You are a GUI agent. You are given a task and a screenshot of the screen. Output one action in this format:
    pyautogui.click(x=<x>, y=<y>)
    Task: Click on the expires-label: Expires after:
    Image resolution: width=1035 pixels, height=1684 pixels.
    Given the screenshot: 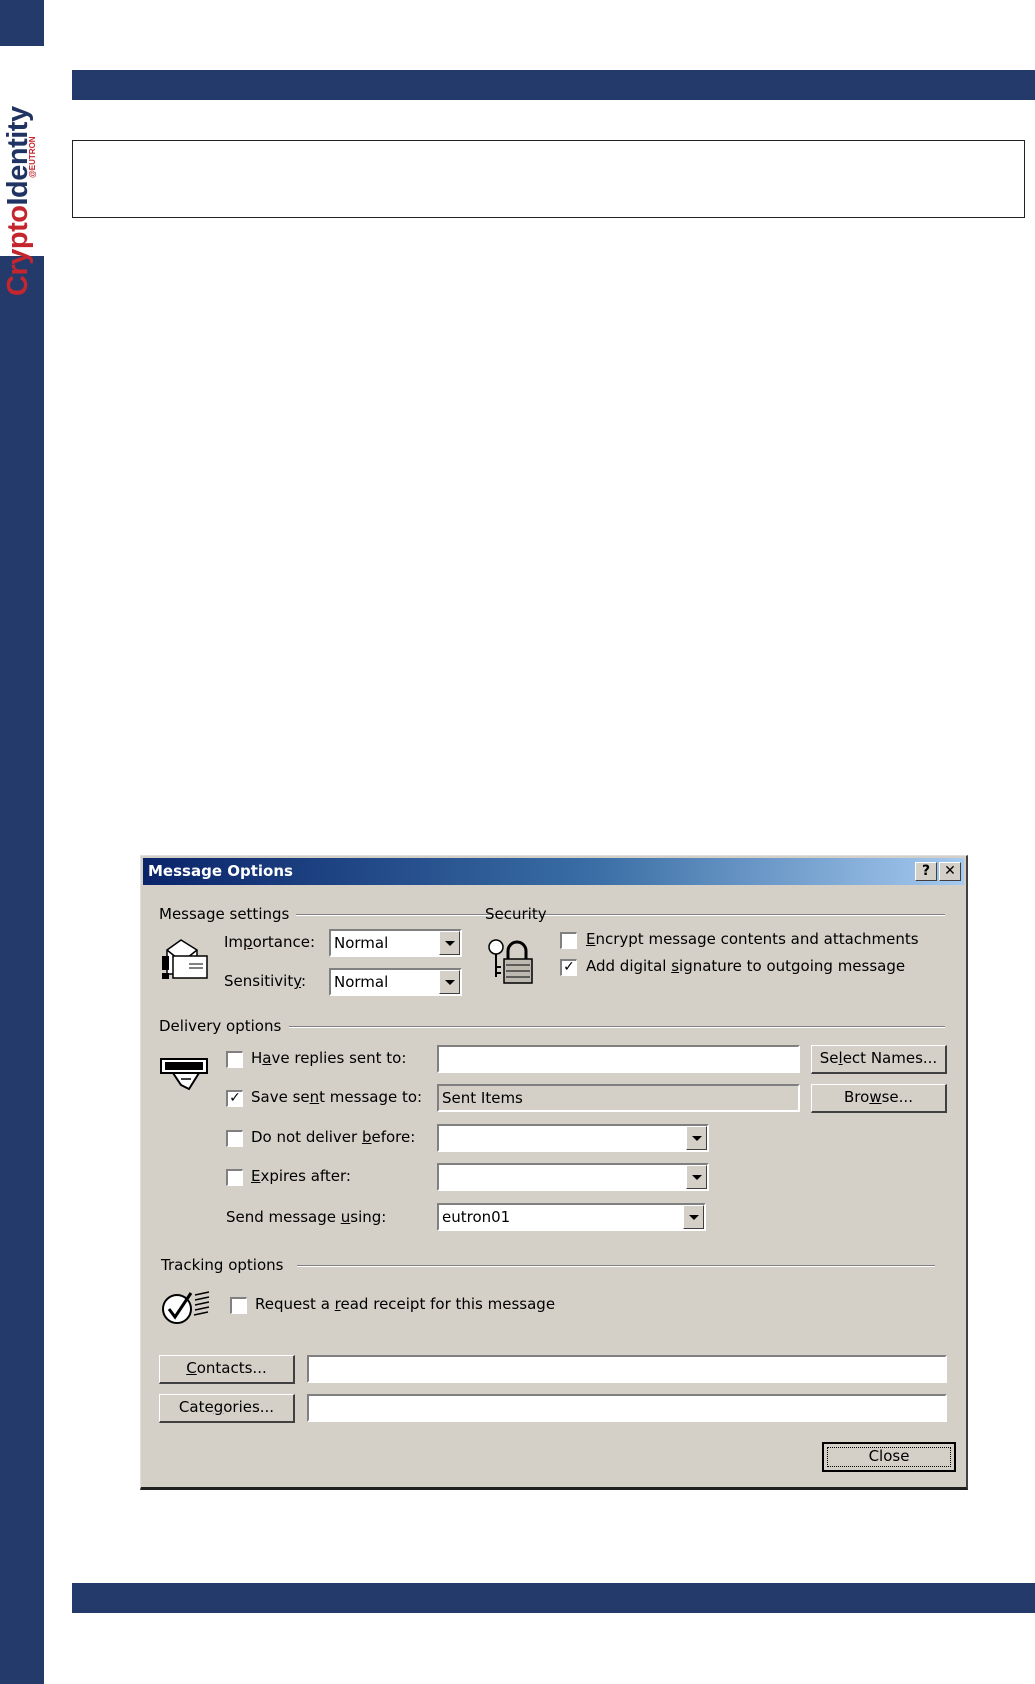 What is the action you would take?
    pyautogui.click(x=301, y=1176)
    